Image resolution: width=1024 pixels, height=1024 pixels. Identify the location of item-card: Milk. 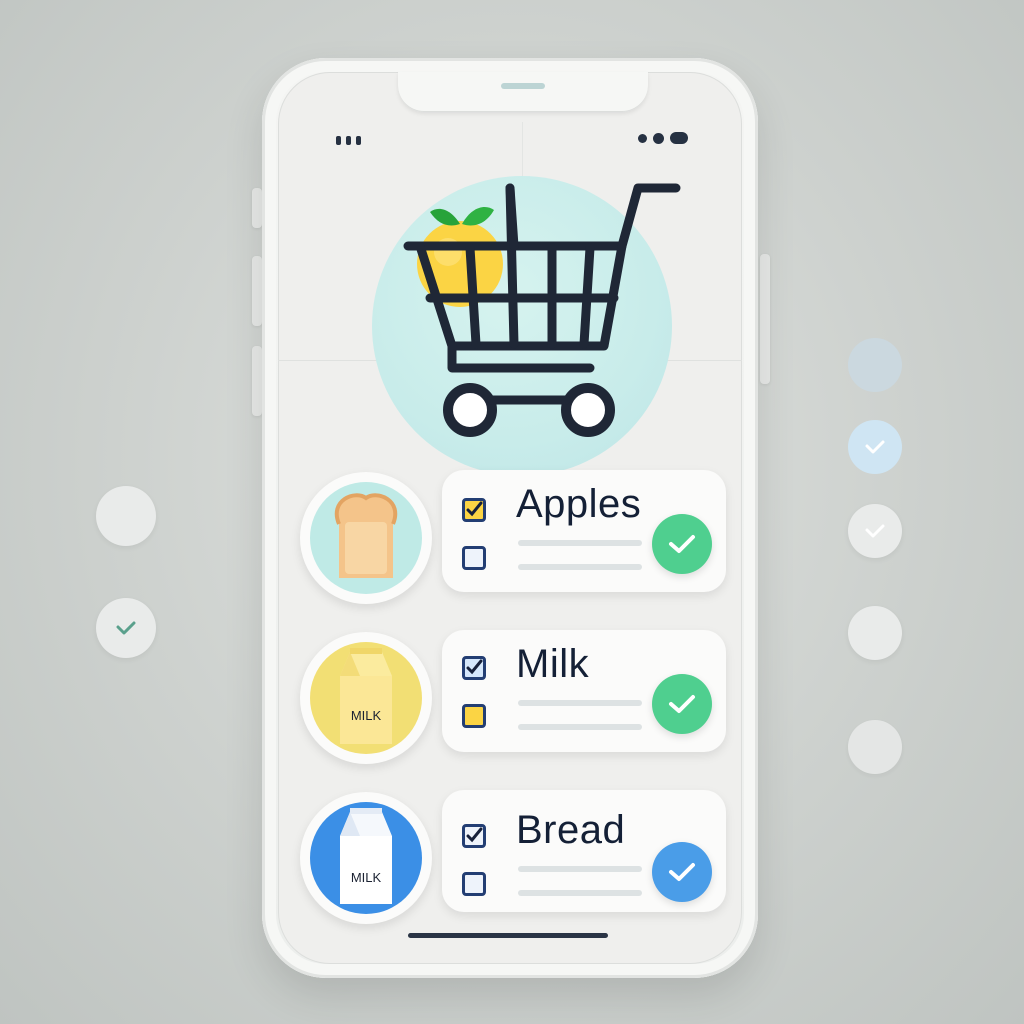
(584, 691).